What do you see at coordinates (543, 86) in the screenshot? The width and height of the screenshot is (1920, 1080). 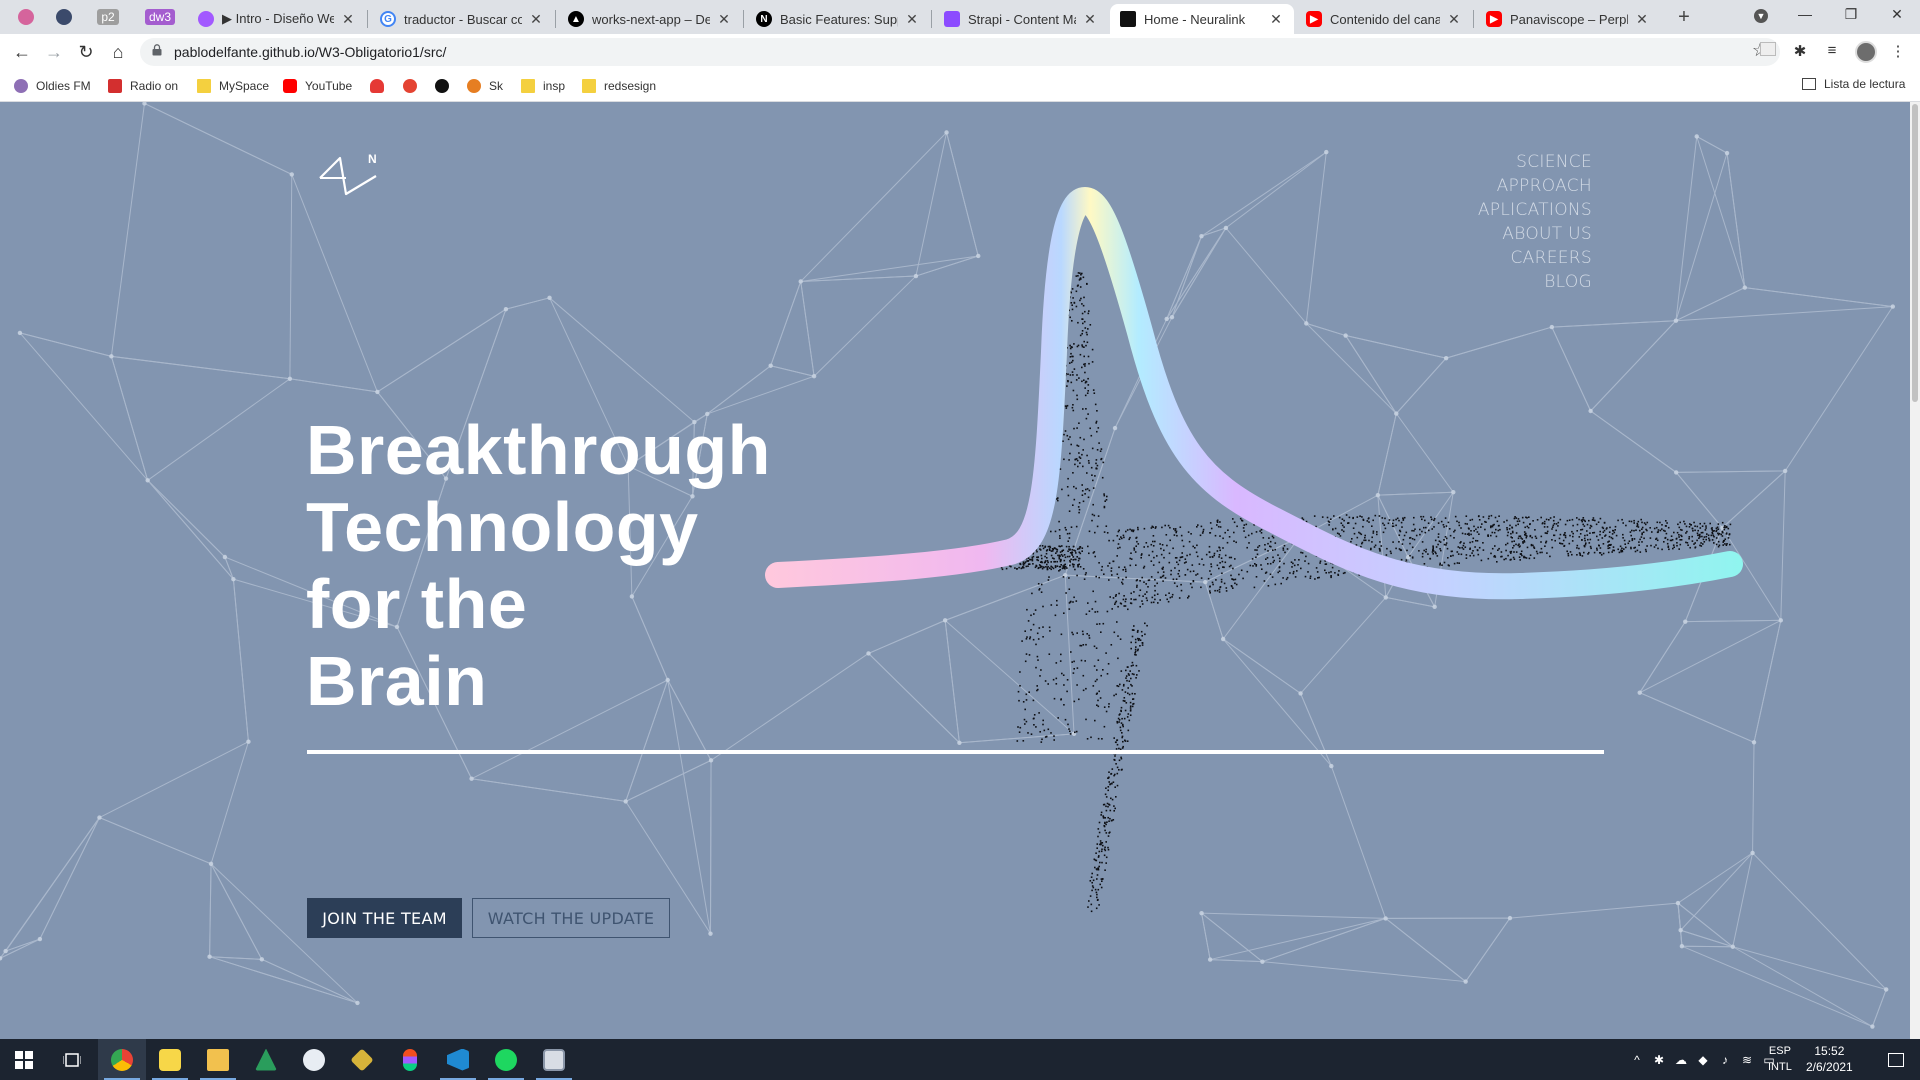 I see `bookmark-insp: insp` at bounding box center [543, 86].